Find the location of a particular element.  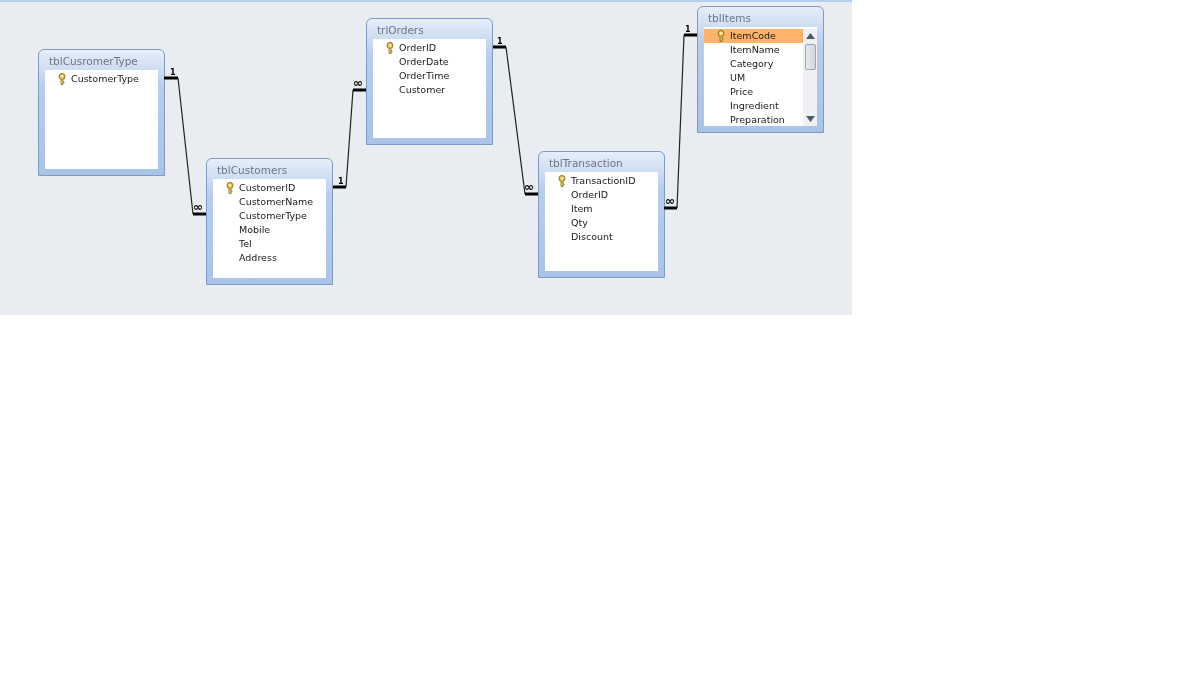

scroll-thumb is located at coordinates (810, 57).